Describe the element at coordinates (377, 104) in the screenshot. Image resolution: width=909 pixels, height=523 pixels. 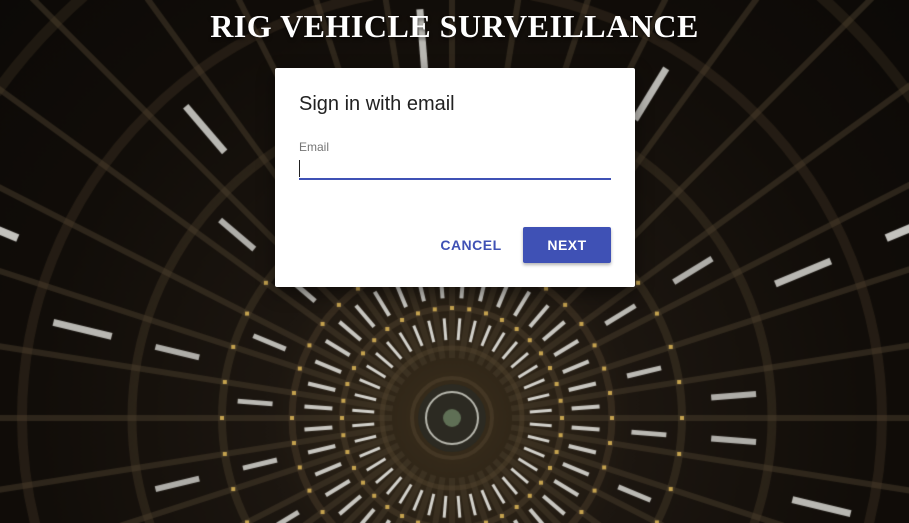
I see `dialog-title: Sign in with email` at that location.